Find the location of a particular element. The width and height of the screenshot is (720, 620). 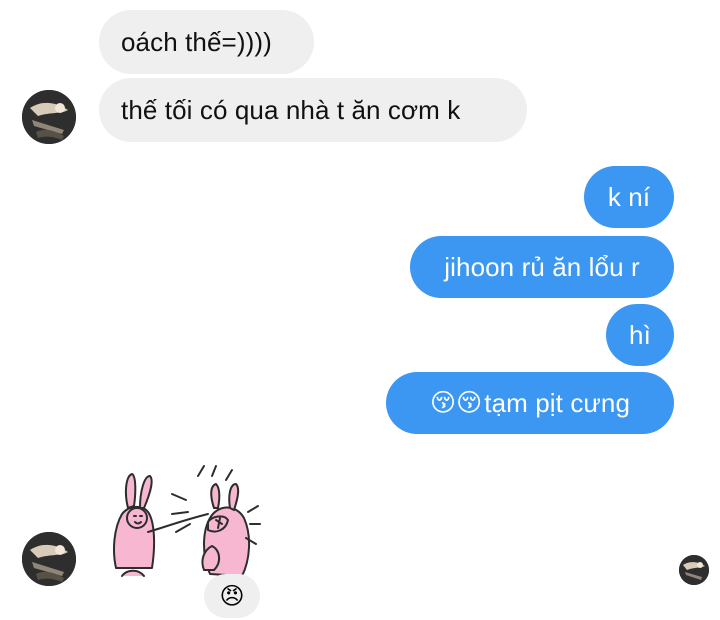

seen-avatar is located at coordinates (694, 570).